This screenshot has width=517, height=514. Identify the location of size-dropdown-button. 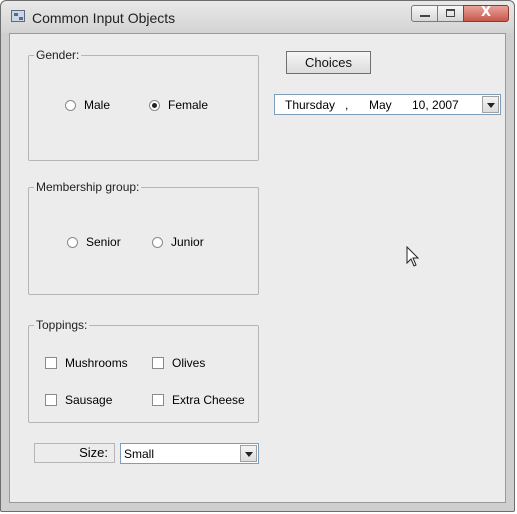
(248, 453).